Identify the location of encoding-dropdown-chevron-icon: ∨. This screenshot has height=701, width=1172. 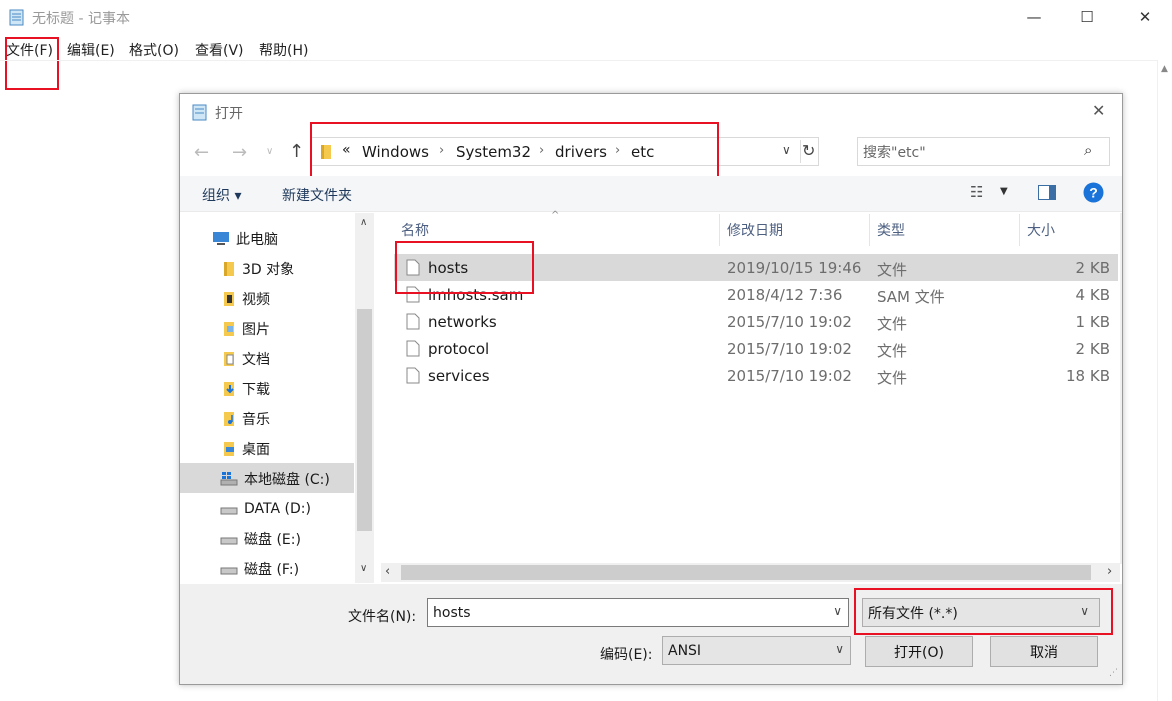
(839, 649).